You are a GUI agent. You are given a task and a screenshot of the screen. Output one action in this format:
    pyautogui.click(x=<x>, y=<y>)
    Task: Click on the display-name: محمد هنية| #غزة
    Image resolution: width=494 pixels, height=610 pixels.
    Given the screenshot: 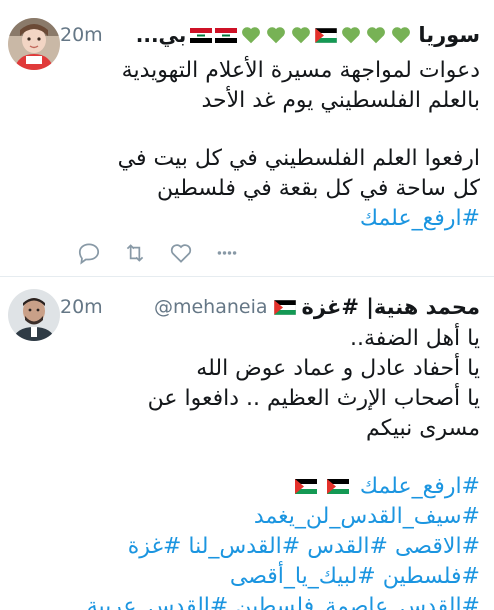 What is the action you would take?
    pyautogui.click(x=391, y=307)
    